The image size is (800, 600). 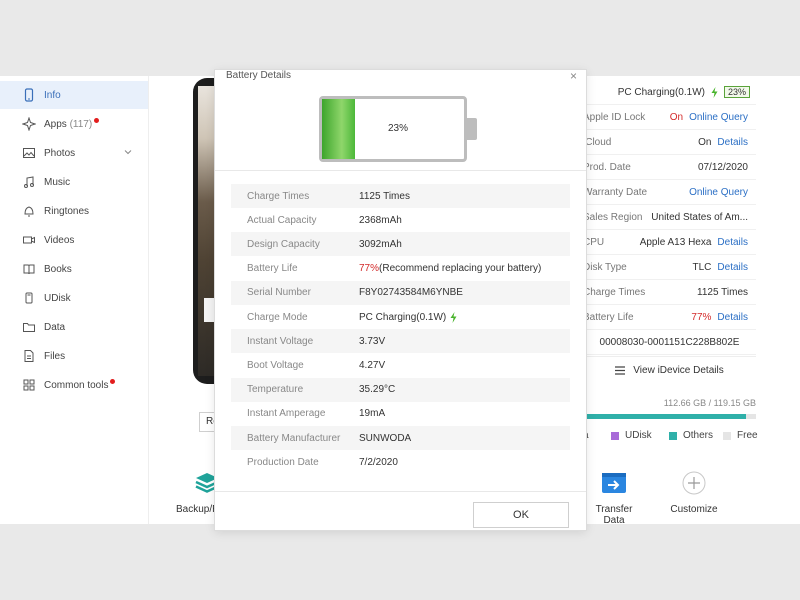 What do you see at coordinates (669, 192) in the screenshot?
I see `info-row: Warranty Date Online Query` at bounding box center [669, 192].